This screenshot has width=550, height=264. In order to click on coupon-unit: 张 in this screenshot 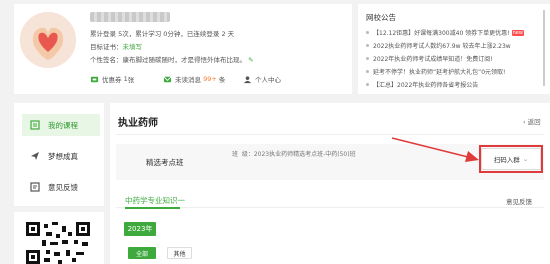, I will do `click(131, 80)`.